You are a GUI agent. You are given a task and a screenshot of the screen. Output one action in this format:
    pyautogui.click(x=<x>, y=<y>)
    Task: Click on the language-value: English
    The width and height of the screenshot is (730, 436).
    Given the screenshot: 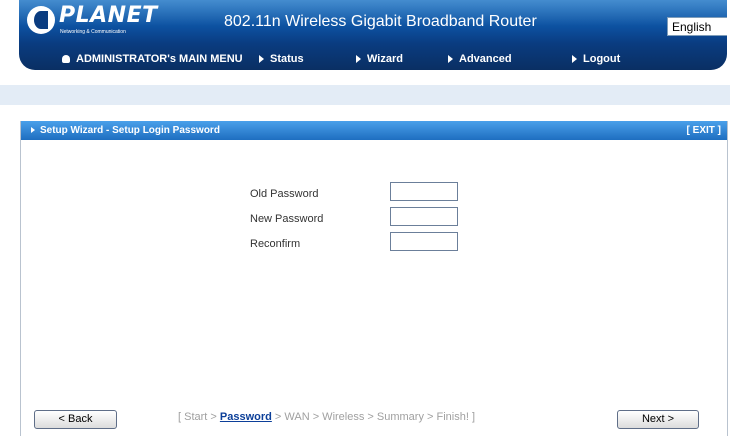 What is the action you would take?
    pyautogui.click(x=692, y=27)
    